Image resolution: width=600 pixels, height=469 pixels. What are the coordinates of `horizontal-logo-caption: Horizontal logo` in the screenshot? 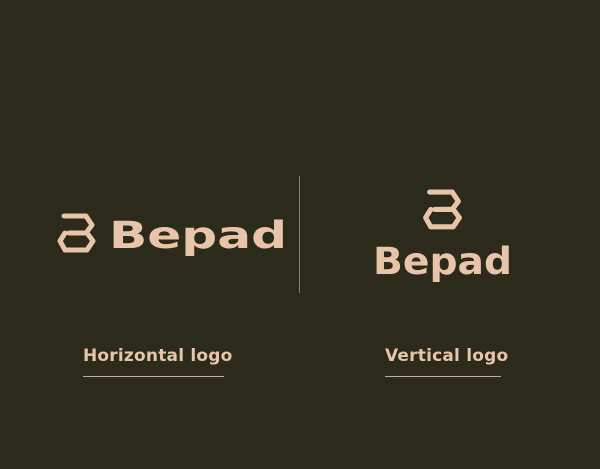 It's located at (158, 356).